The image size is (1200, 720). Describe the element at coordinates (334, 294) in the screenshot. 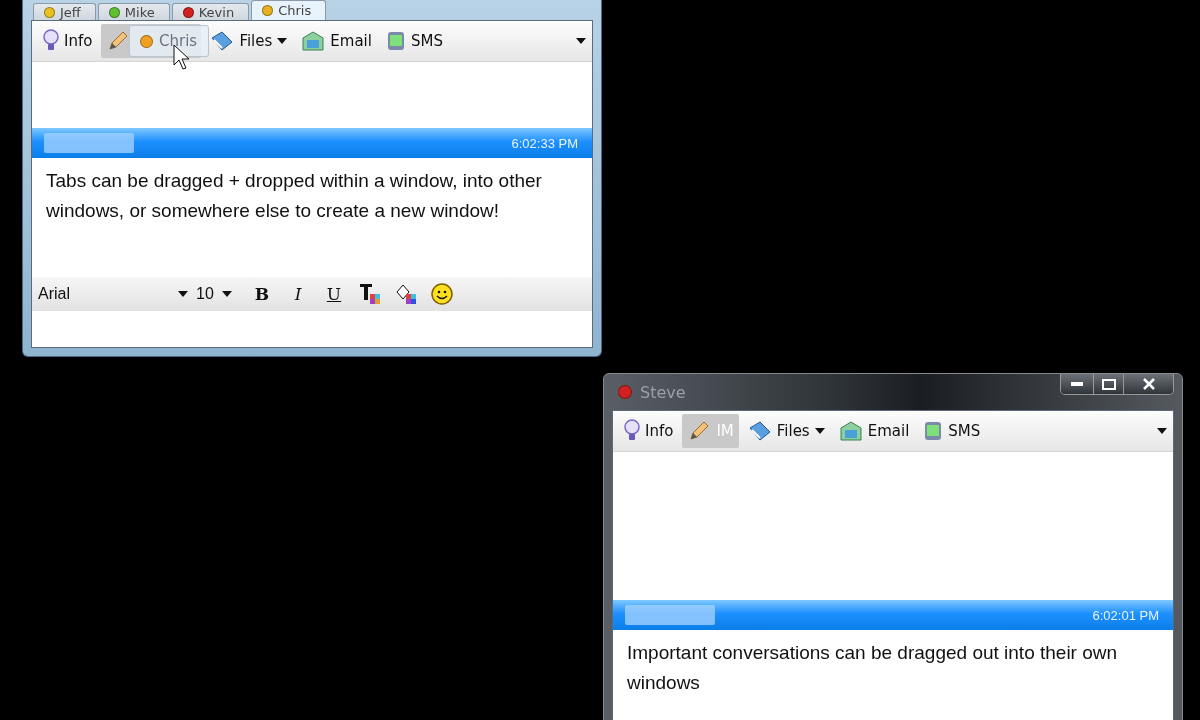

I see `underline-button: U` at that location.